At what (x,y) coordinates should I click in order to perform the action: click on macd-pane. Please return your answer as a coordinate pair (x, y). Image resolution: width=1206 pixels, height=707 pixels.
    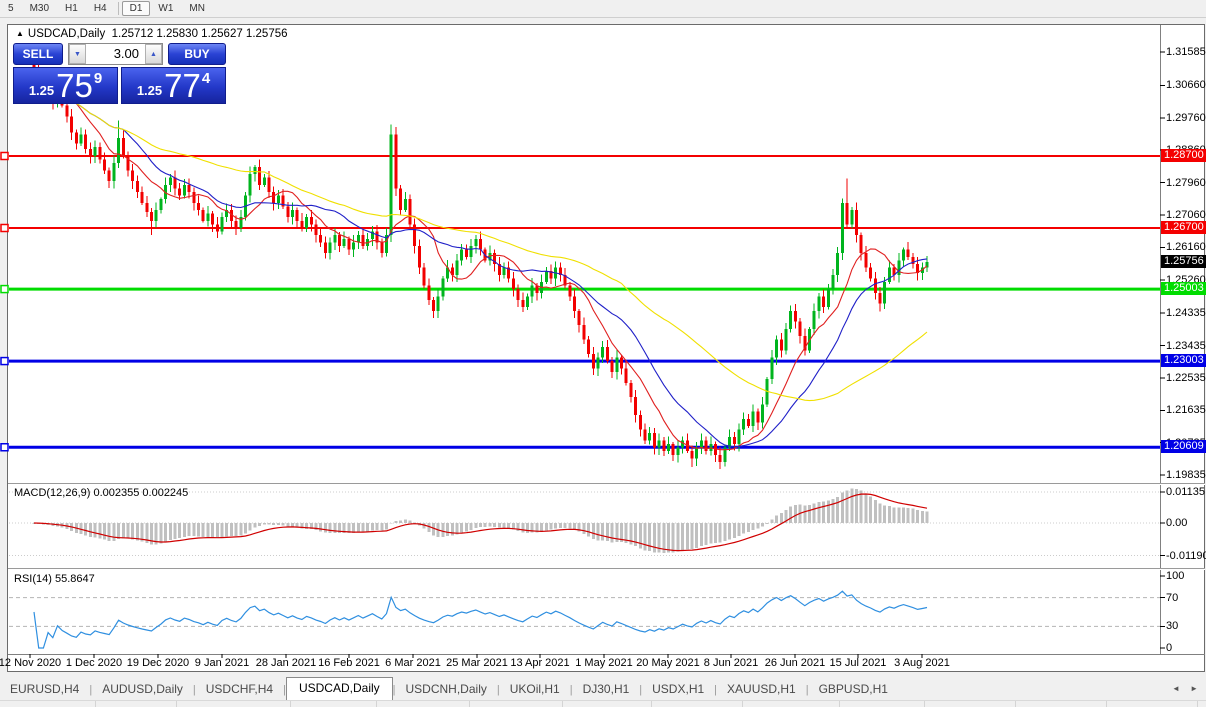
    Looking at the image, I should click on (584, 522).